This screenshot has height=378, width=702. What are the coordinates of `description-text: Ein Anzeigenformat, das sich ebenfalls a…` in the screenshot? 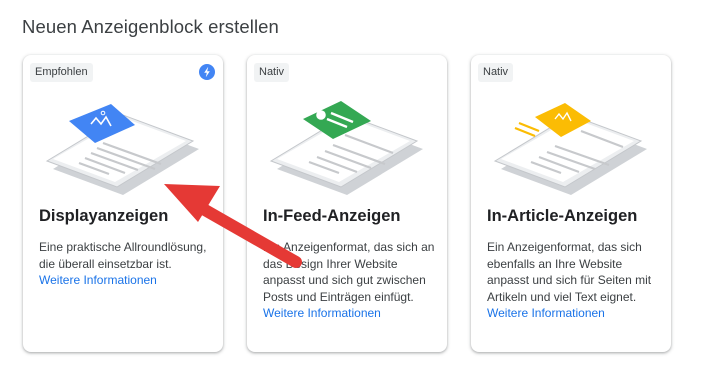 It's located at (569, 272).